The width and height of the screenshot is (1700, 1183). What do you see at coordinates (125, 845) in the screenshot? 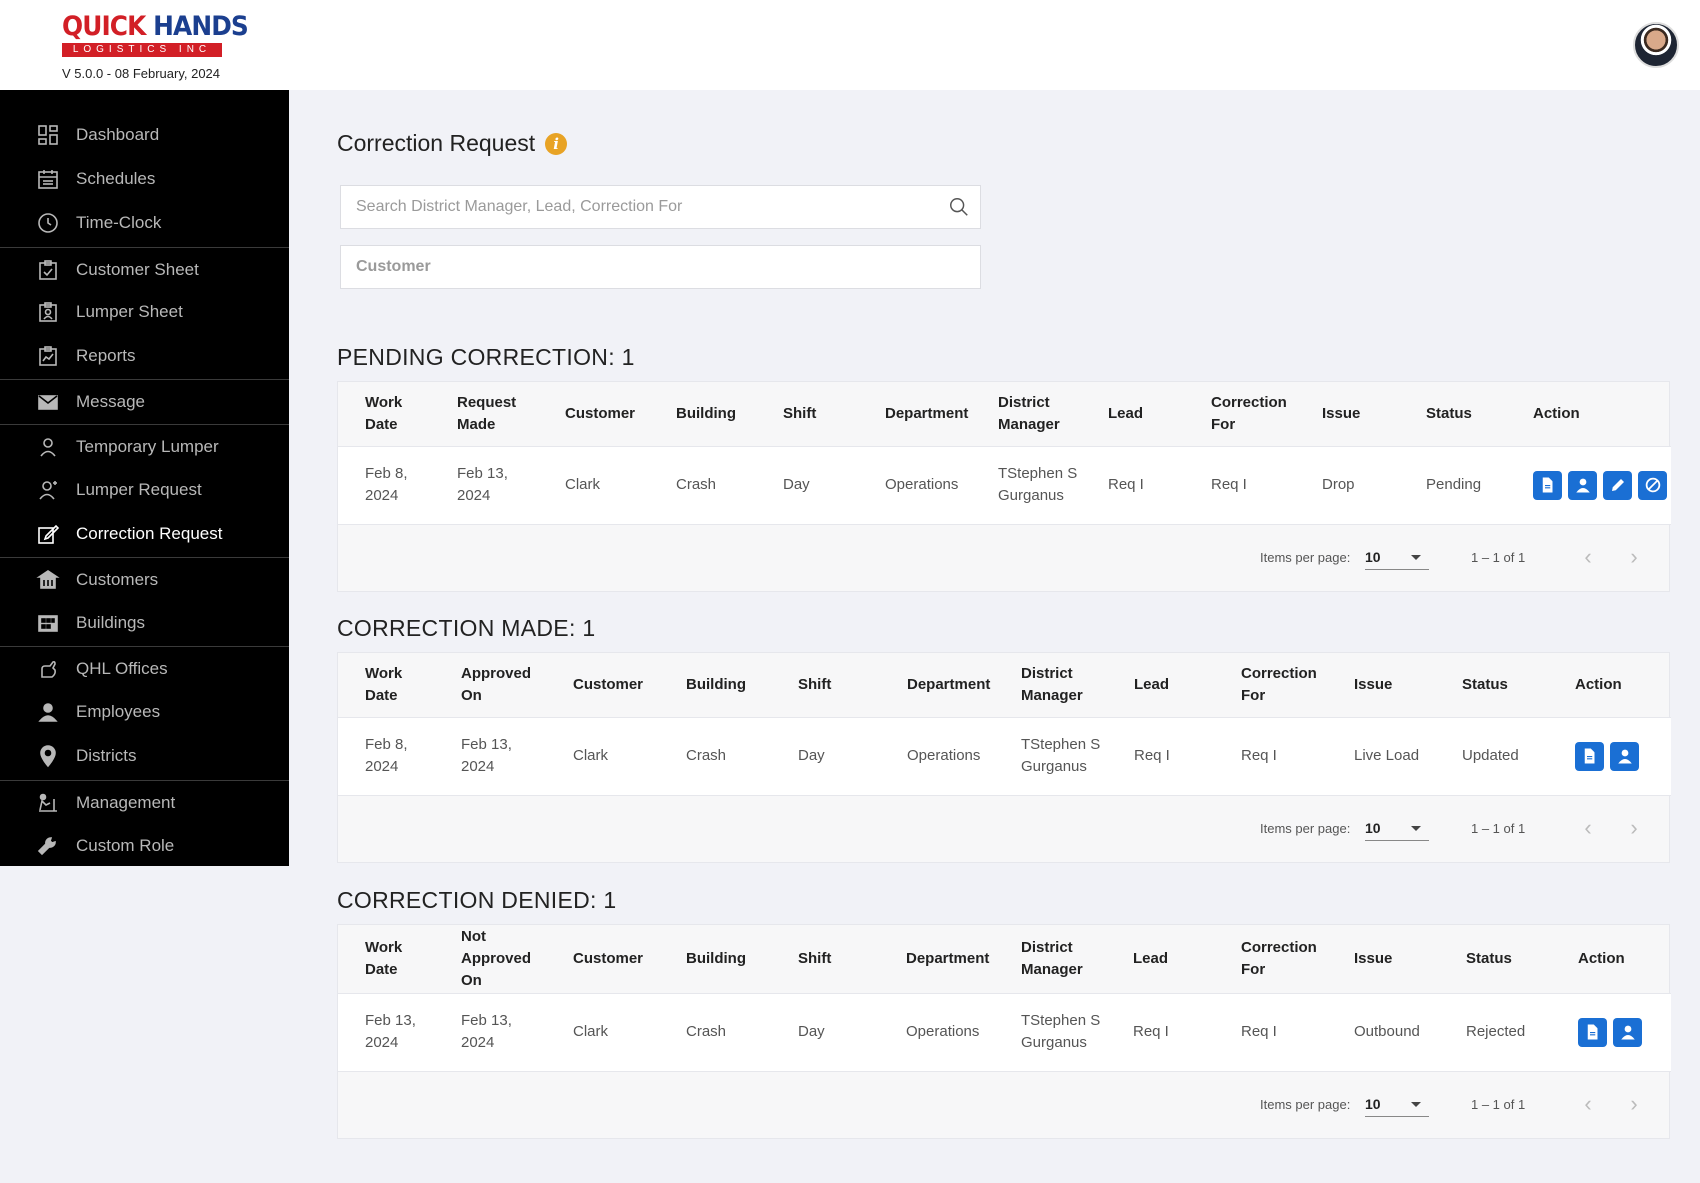
I see `sidebar-item-label: Custom Role` at bounding box center [125, 845].